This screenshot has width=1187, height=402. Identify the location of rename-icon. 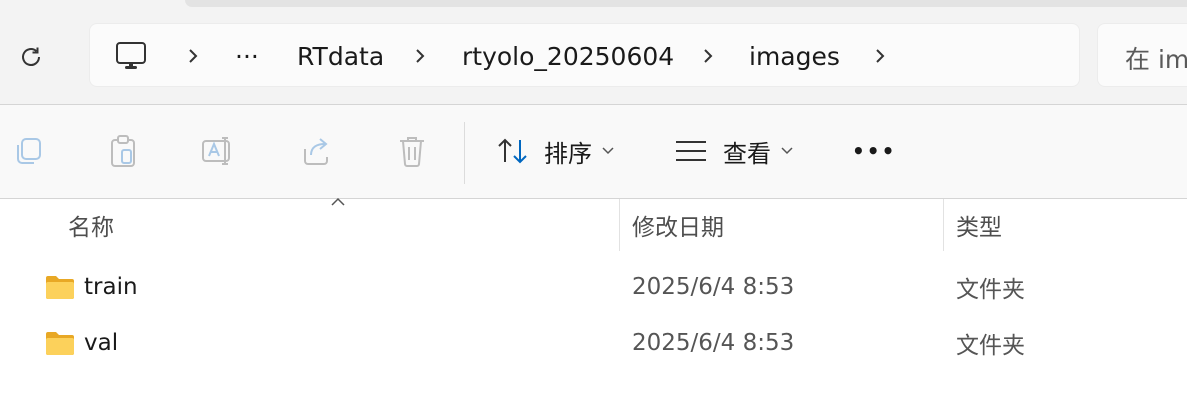
(216, 151).